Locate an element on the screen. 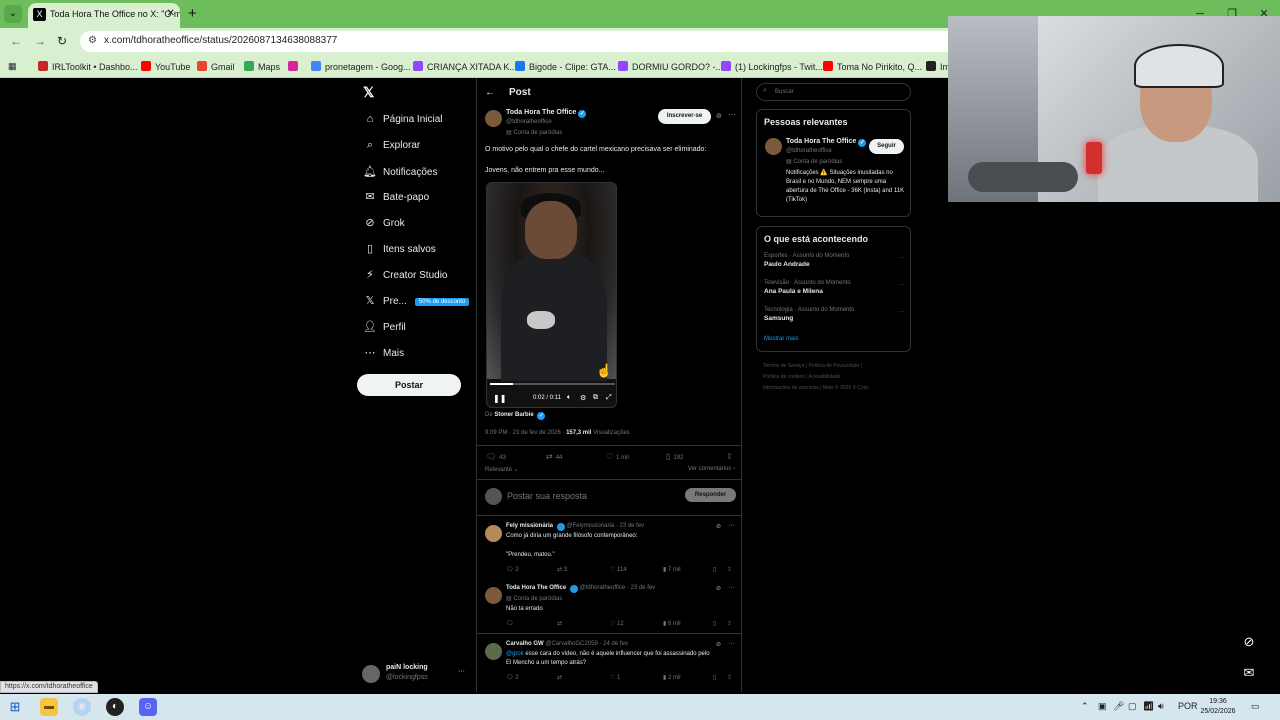 The image size is (1280, 720). network-icon: 📶︎ is located at coordinates (1148, 706).